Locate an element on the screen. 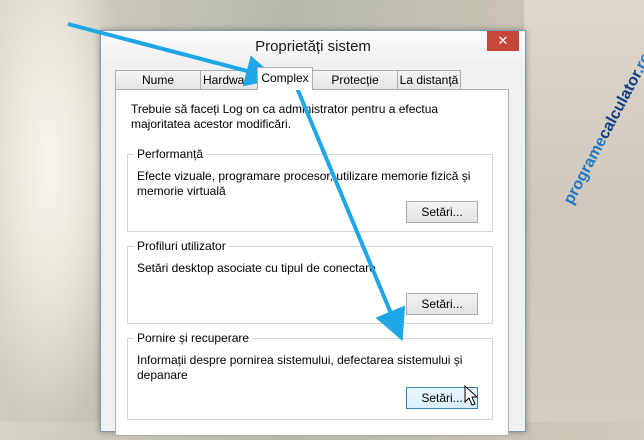 Image resolution: width=644 pixels, height=440 pixels. tab-complex: Complex is located at coordinates (285, 78).